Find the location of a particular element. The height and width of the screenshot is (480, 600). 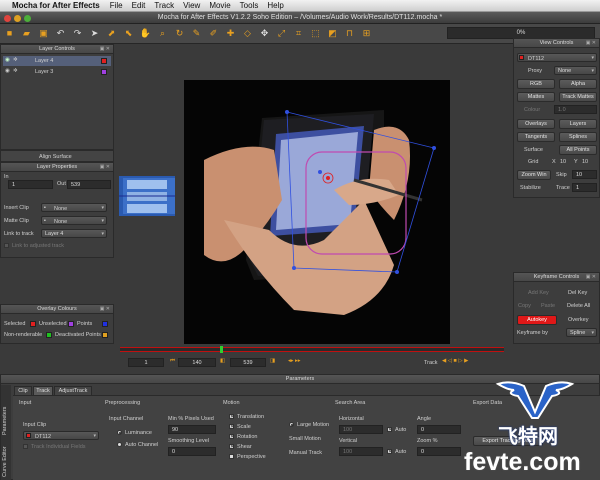

scale-surface-icon: ⤢ is located at coordinates (281, 33).